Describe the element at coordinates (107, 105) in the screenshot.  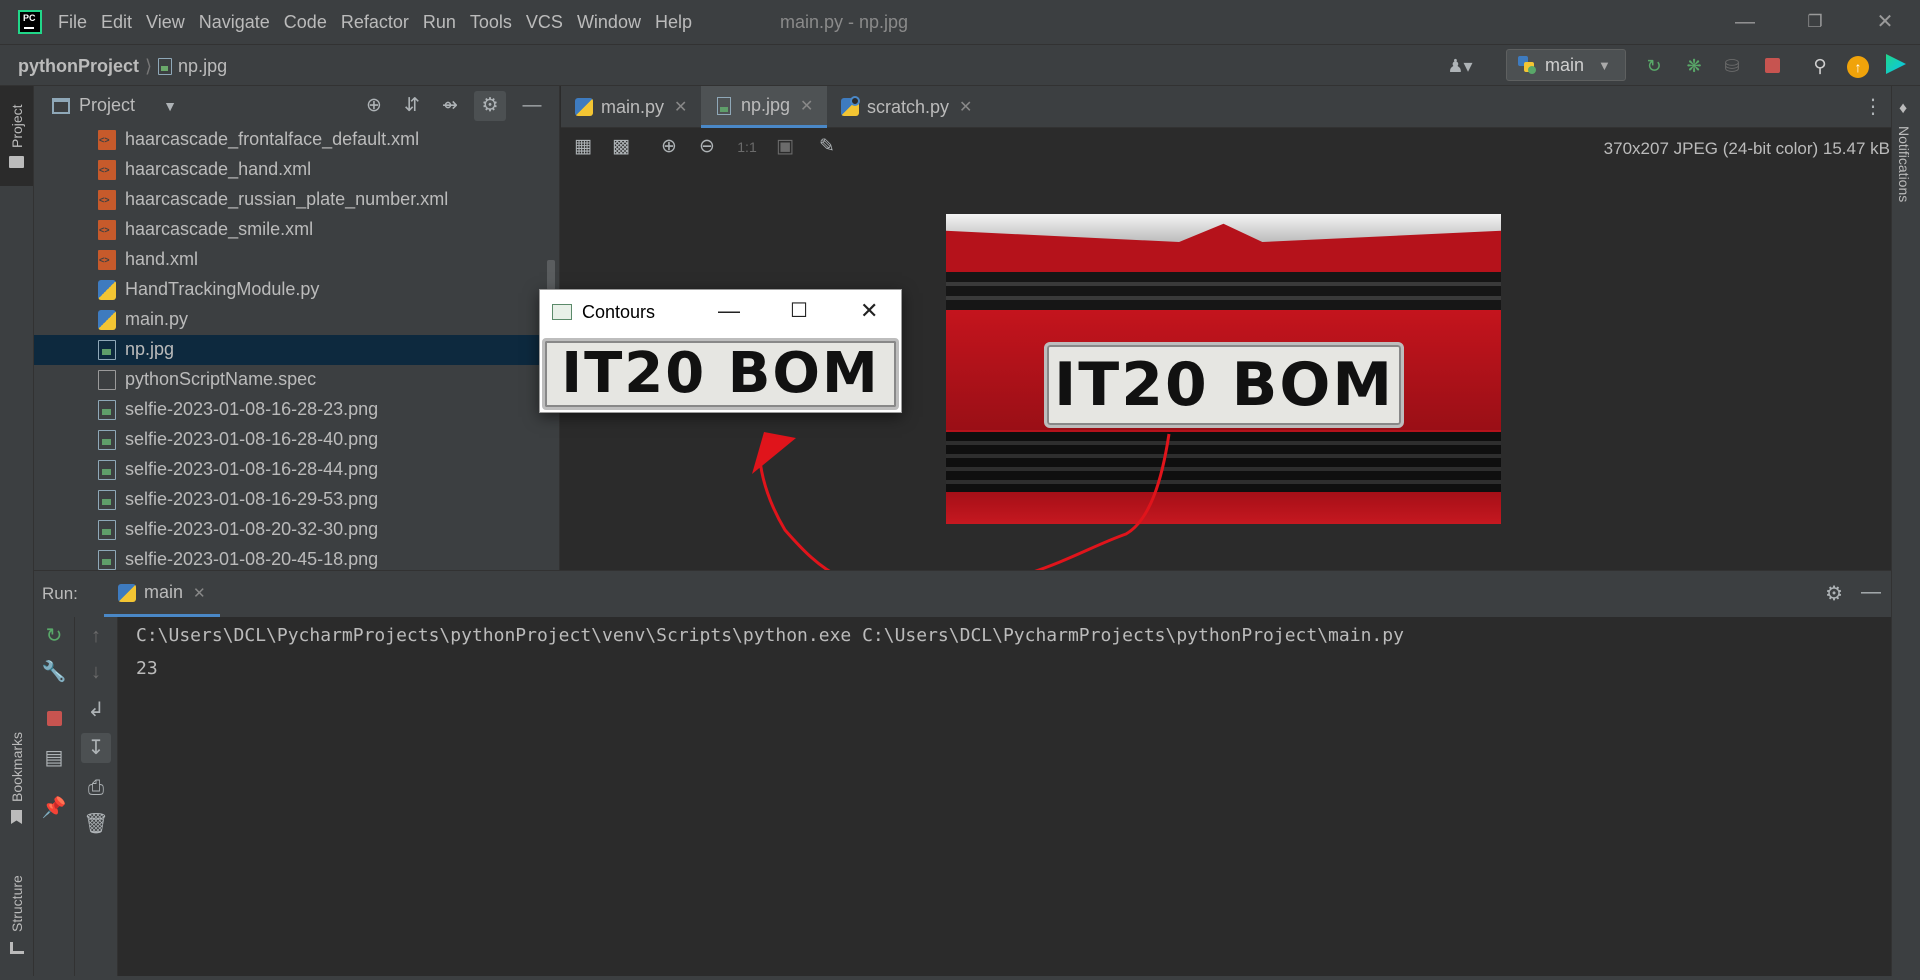
I see `project-panel-title: Project` at that location.